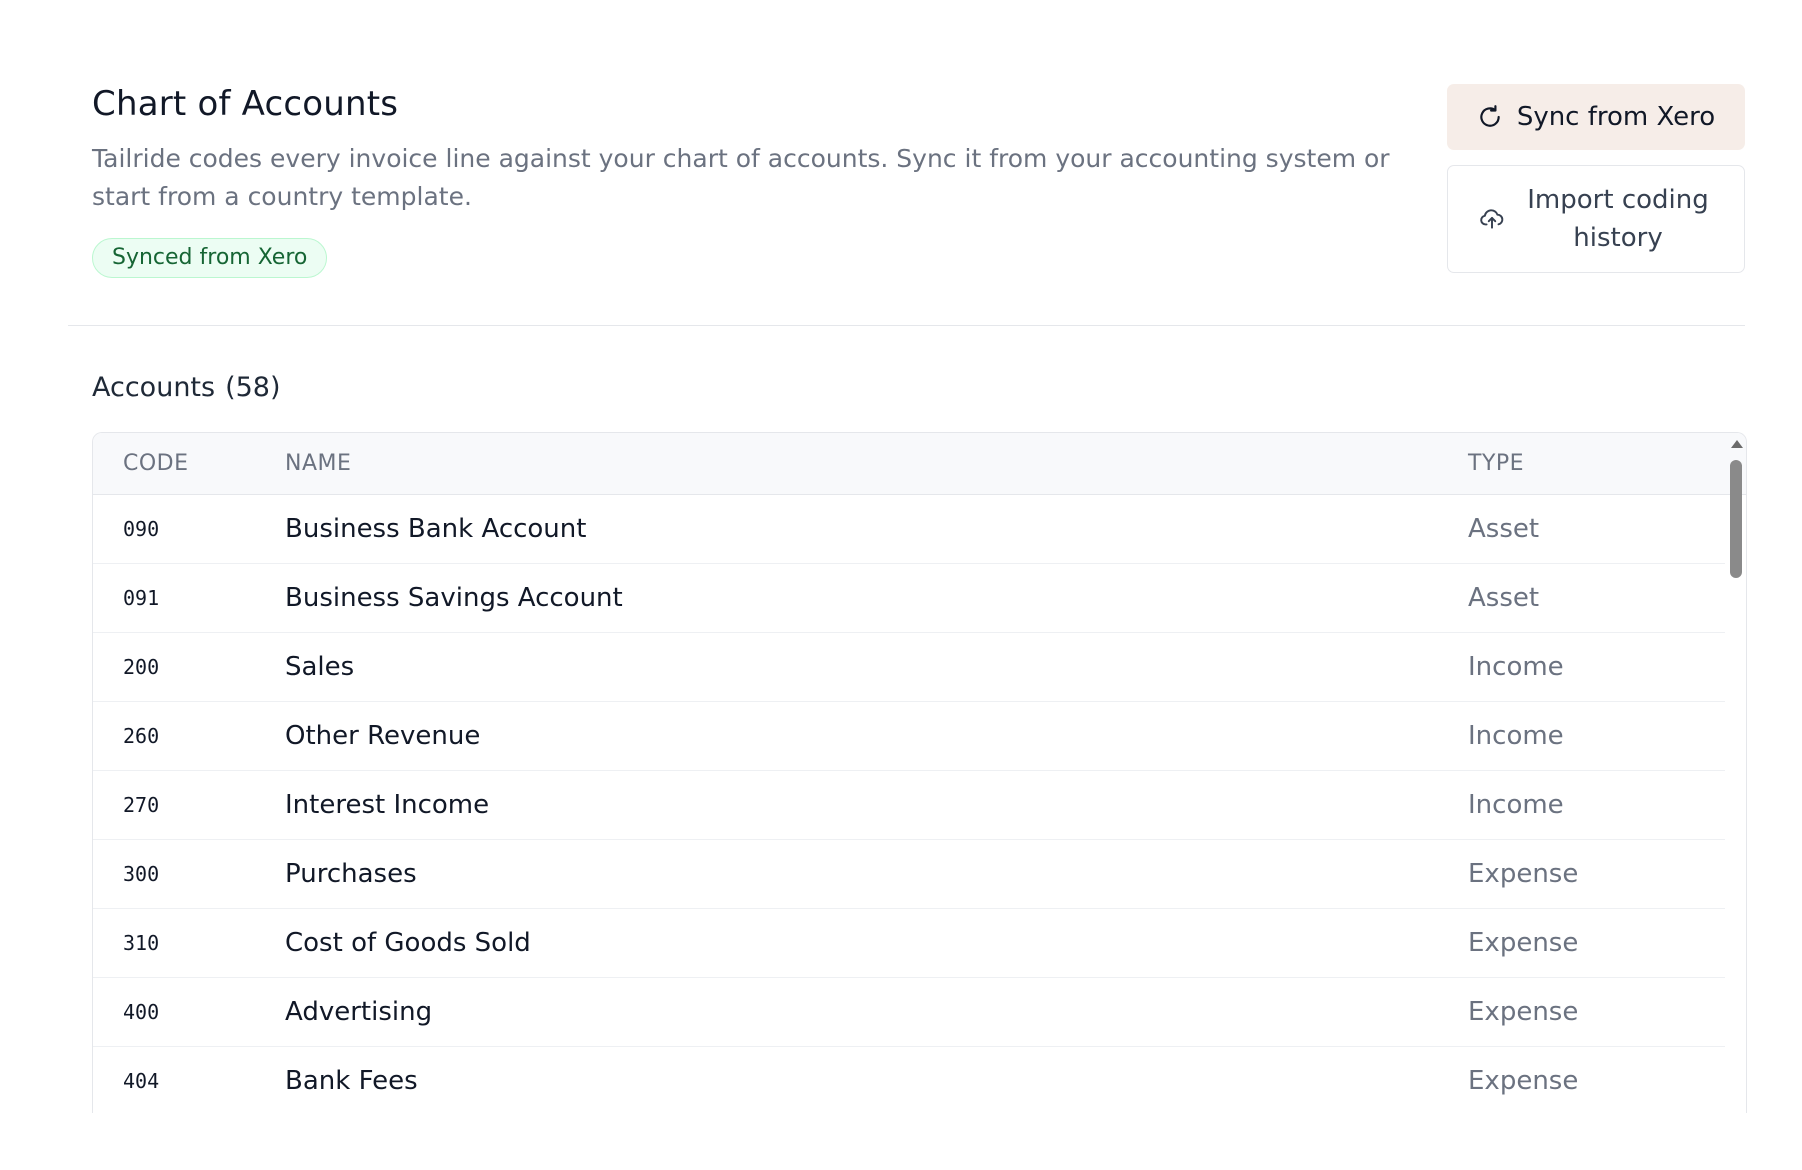 This screenshot has height=1170, width=1802. What do you see at coordinates (909, 1080) in the screenshot?
I see `table-row: 404 Bank Fees Expense` at bounding box center [909, 1080].